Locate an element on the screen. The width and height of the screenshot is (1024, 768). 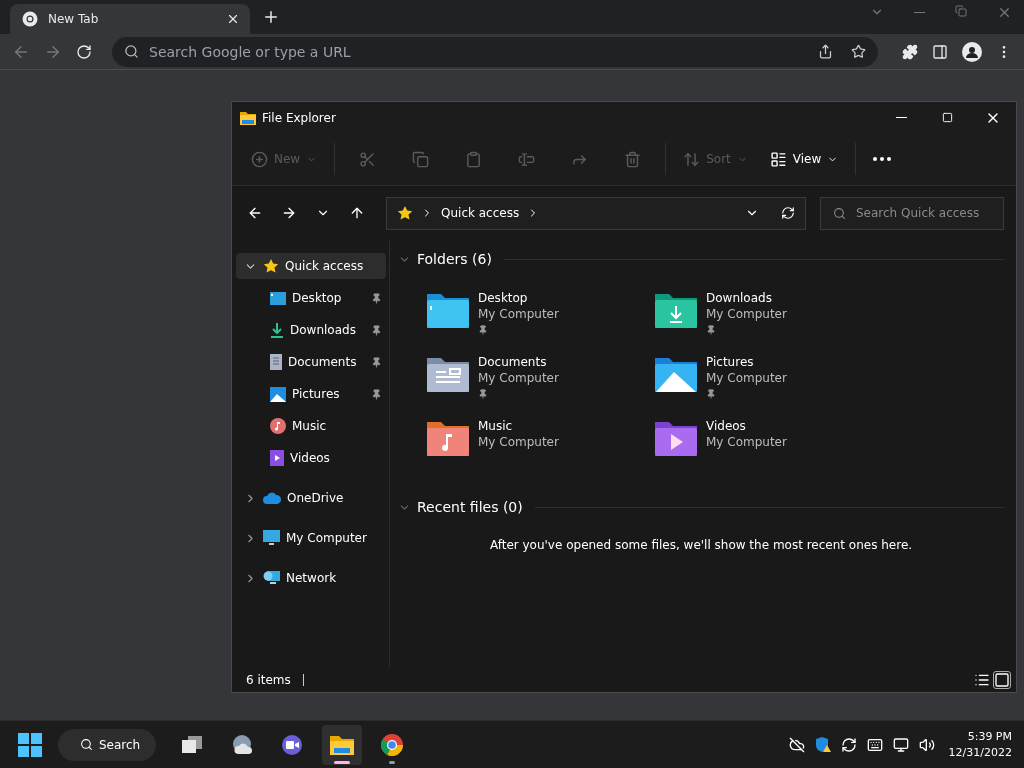
nav-item: Documents is located at coordinates (311, 362).